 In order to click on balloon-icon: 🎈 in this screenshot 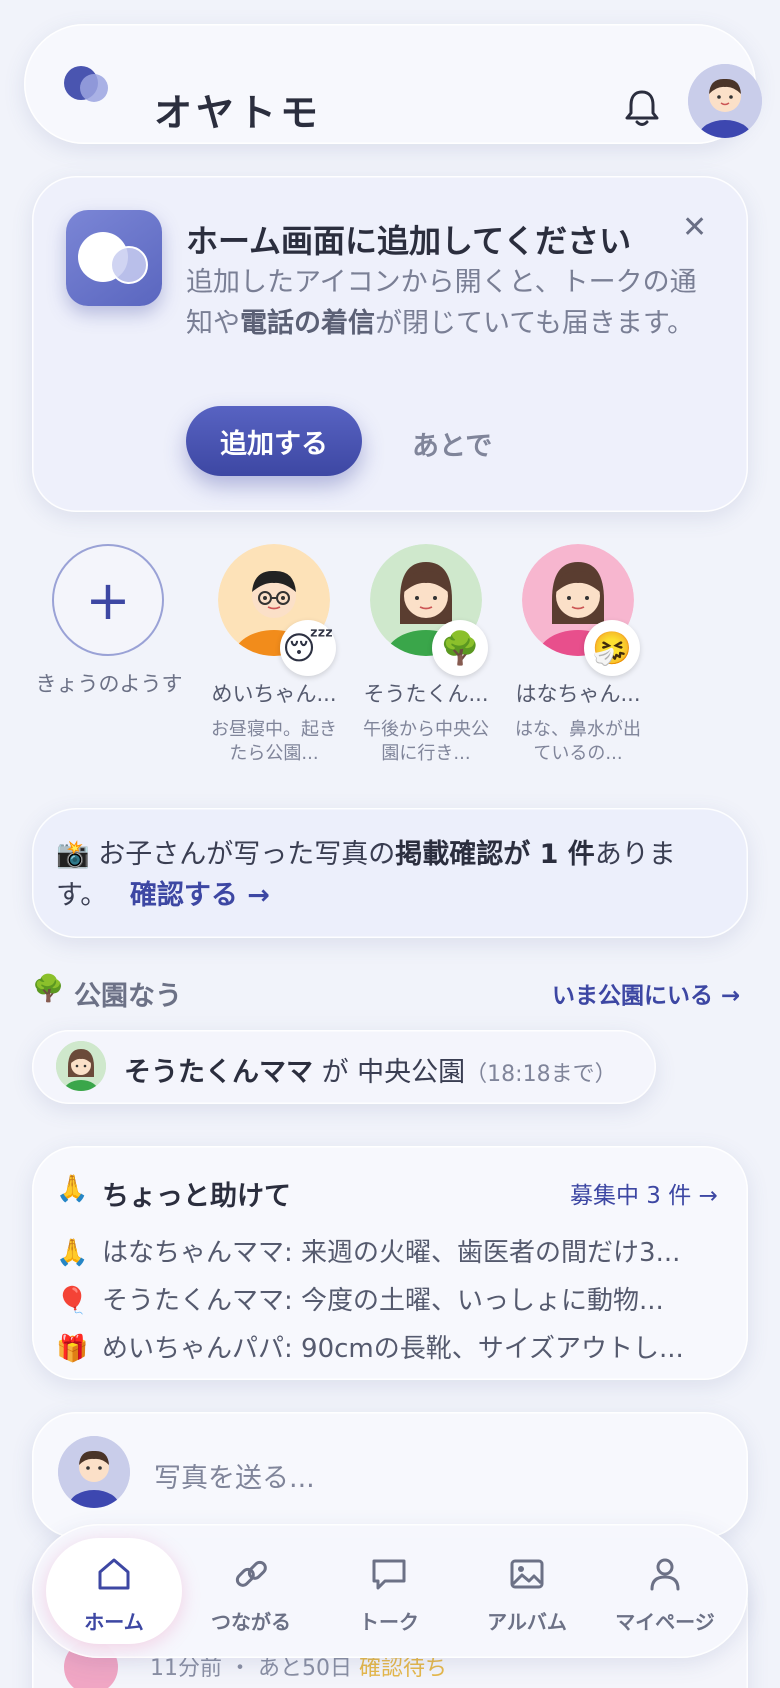, I will do `click(72, 1301)`.